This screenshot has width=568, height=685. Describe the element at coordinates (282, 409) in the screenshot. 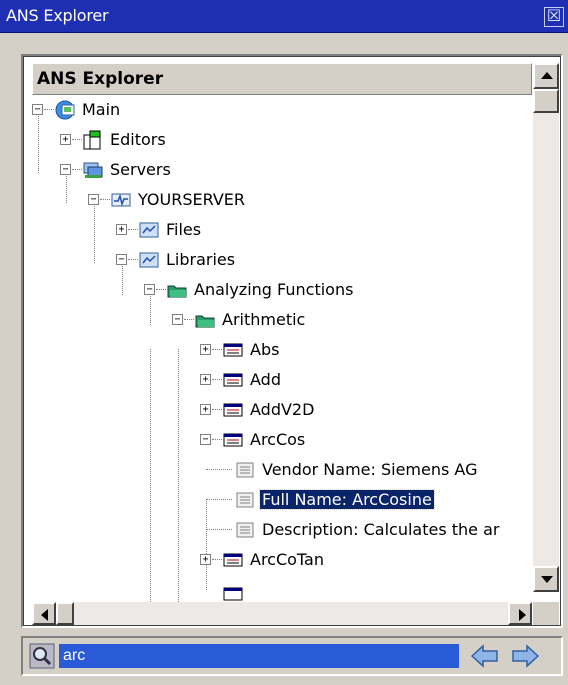

I see `tree-node-label: AddV2D` at that location.